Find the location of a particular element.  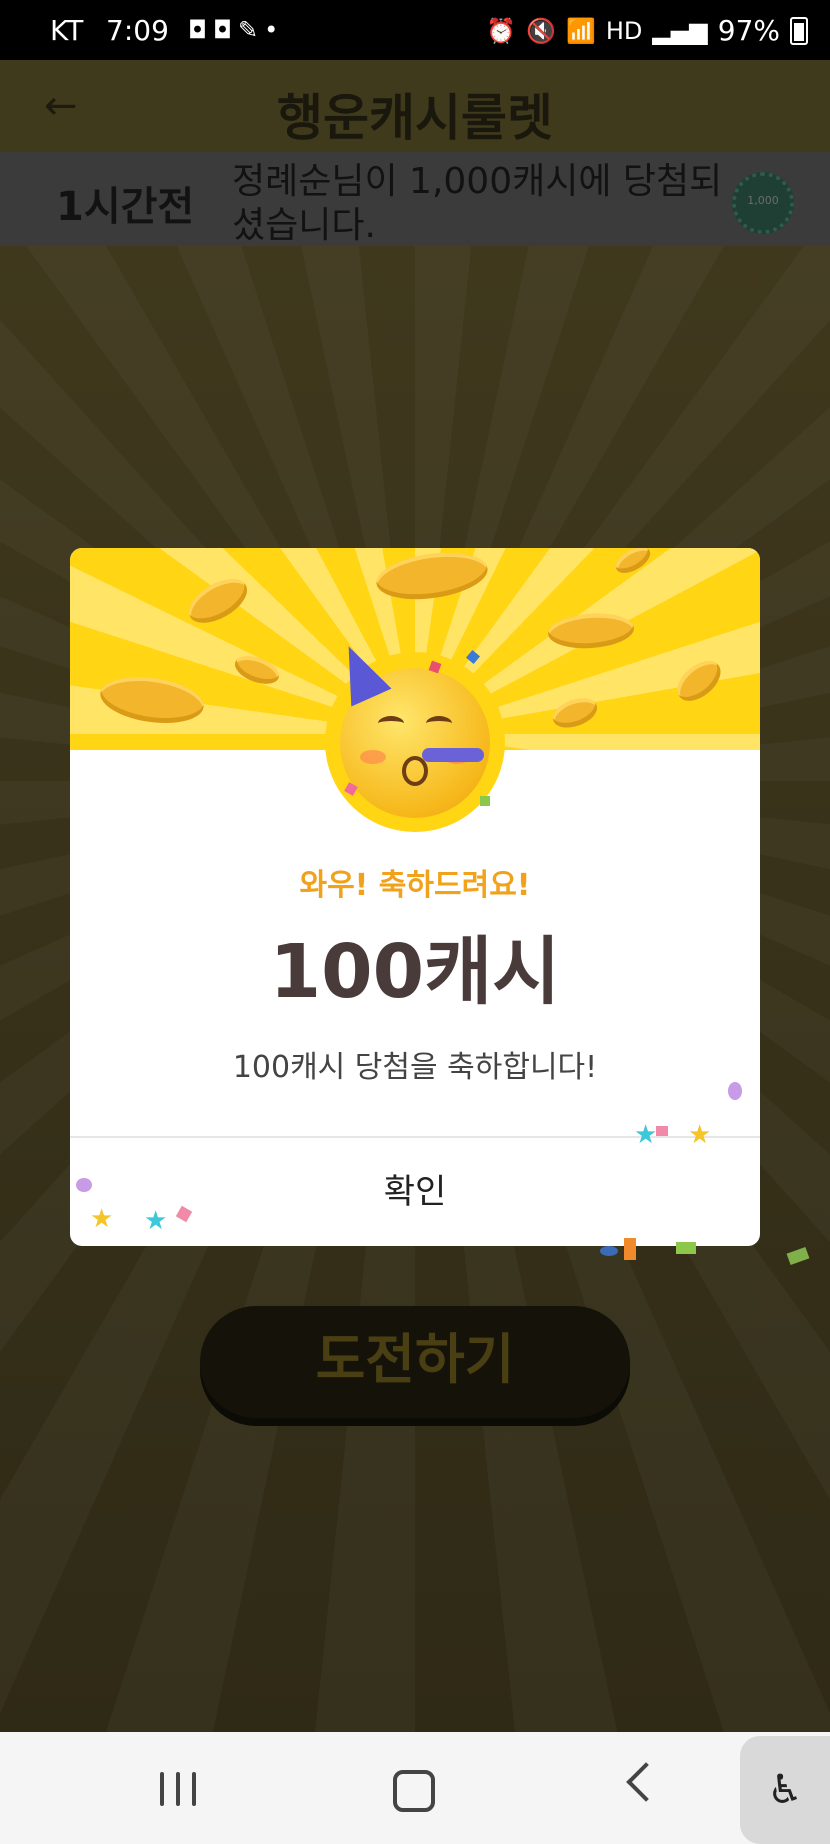

battery-icon is located at coordinates (799, 30).